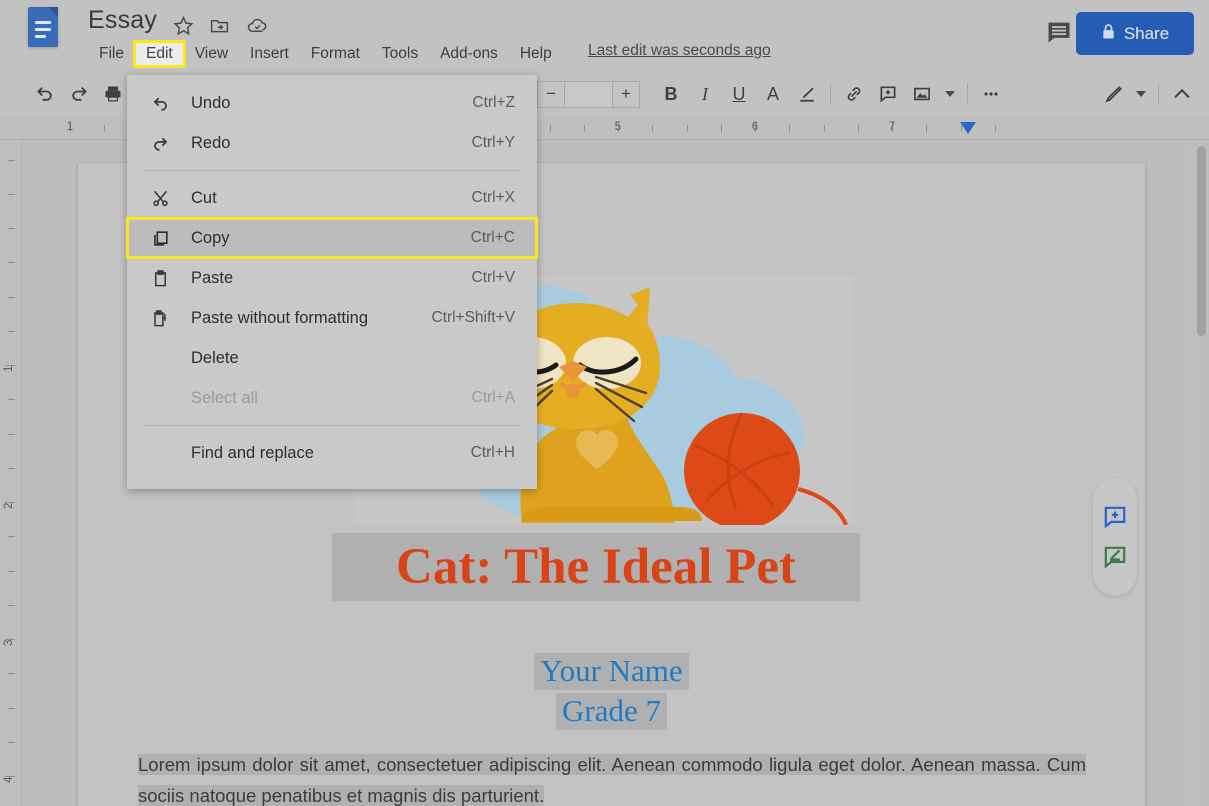 Image resolution: width=1209 pixels, height=806 pixels. I want to click on floating-comment-panel, so click(1115, 537).